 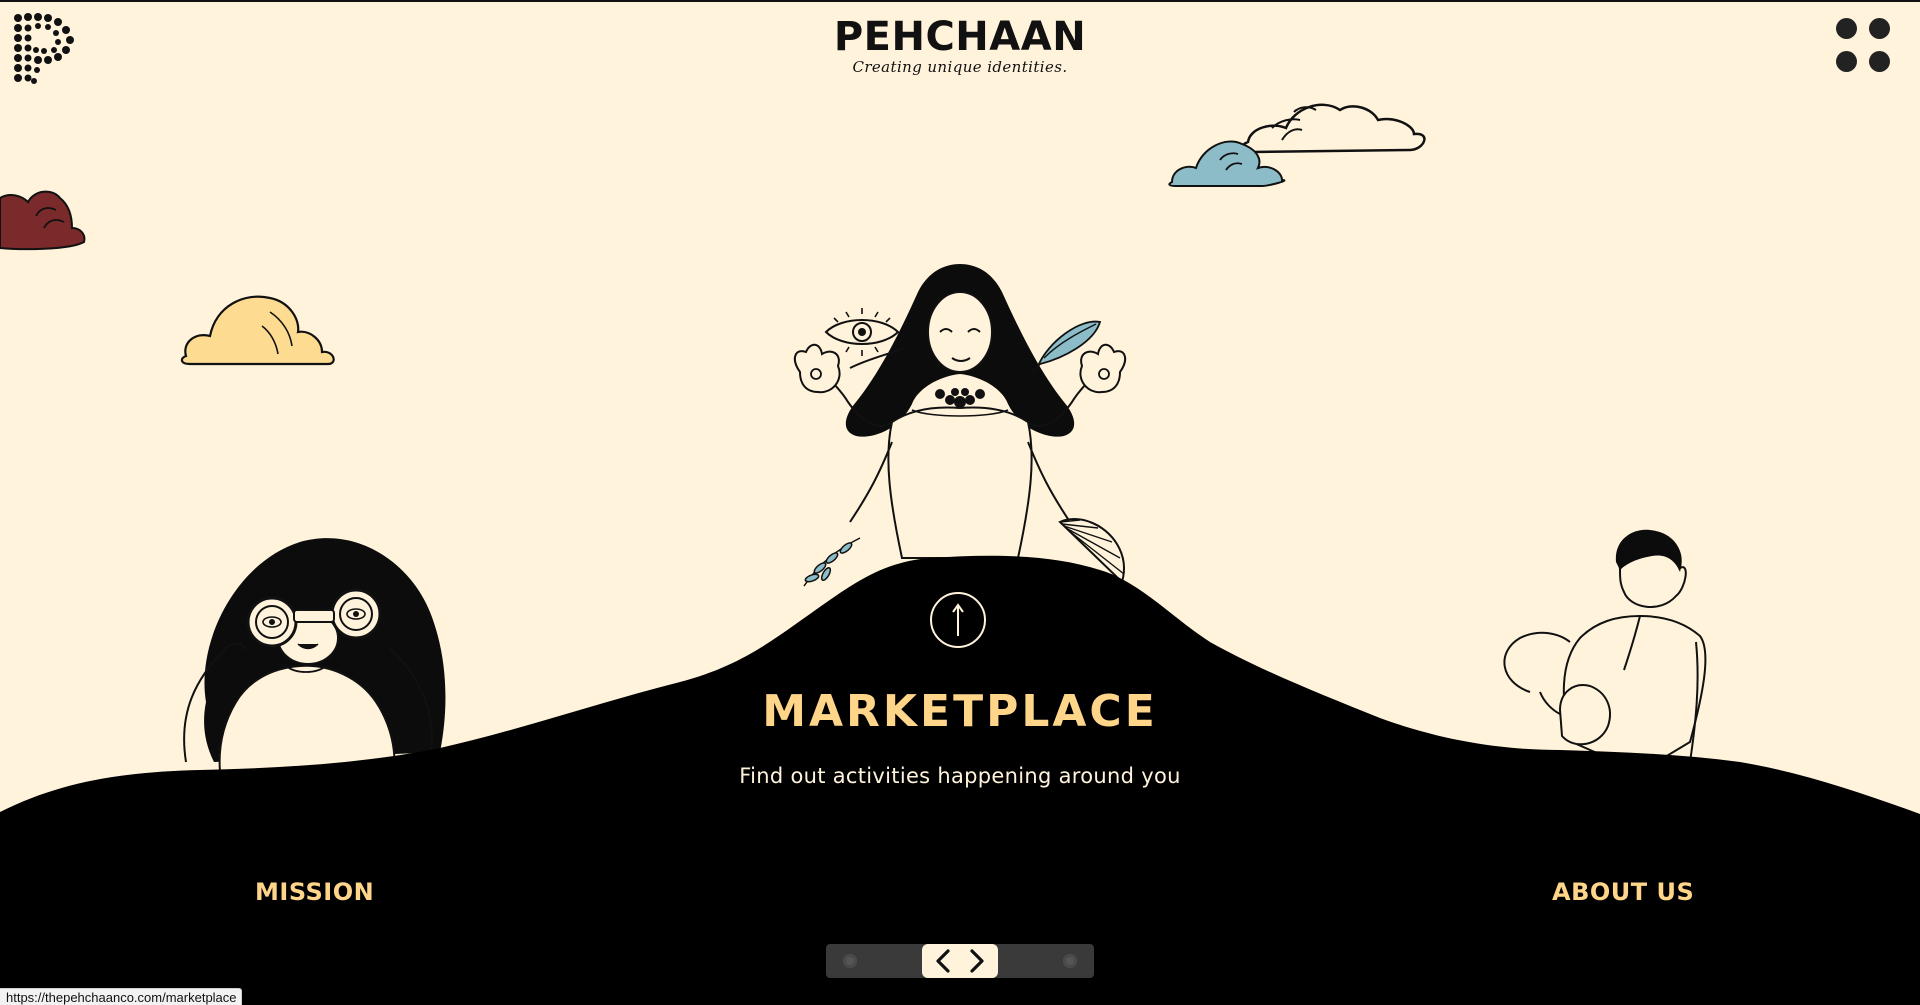 What do you see at coordinates (1070, 961) in the screenshot?
I see `pager-dot-next` at bounding box center [1070, 961].